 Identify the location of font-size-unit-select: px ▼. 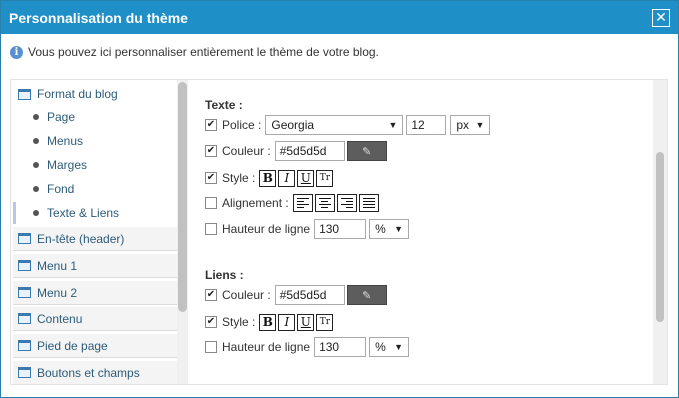
(470, 125).